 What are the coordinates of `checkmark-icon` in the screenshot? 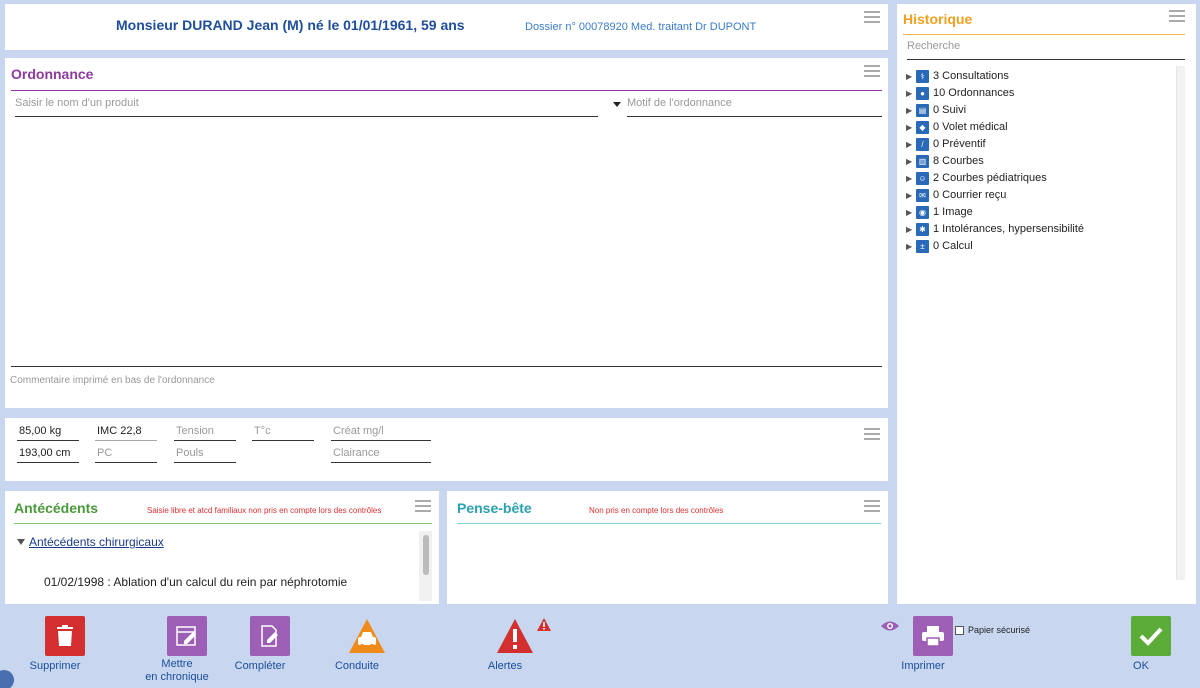 It's located at (1151, 636).